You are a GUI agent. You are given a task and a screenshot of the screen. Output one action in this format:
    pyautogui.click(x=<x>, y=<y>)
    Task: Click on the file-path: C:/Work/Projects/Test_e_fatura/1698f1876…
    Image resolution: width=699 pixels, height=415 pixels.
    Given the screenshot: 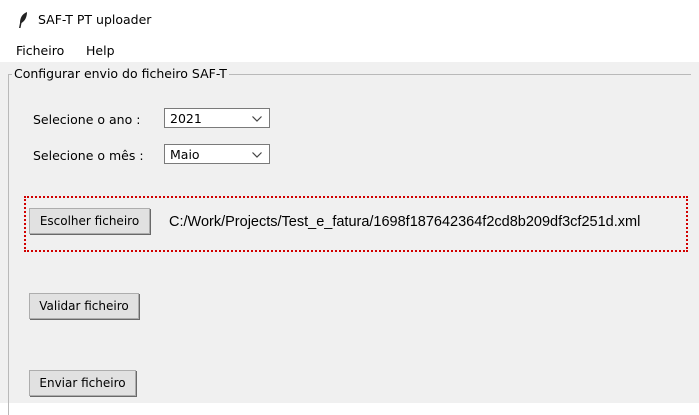 What is the action you would take?
    pyautogui.click(x=405, y=222)
    